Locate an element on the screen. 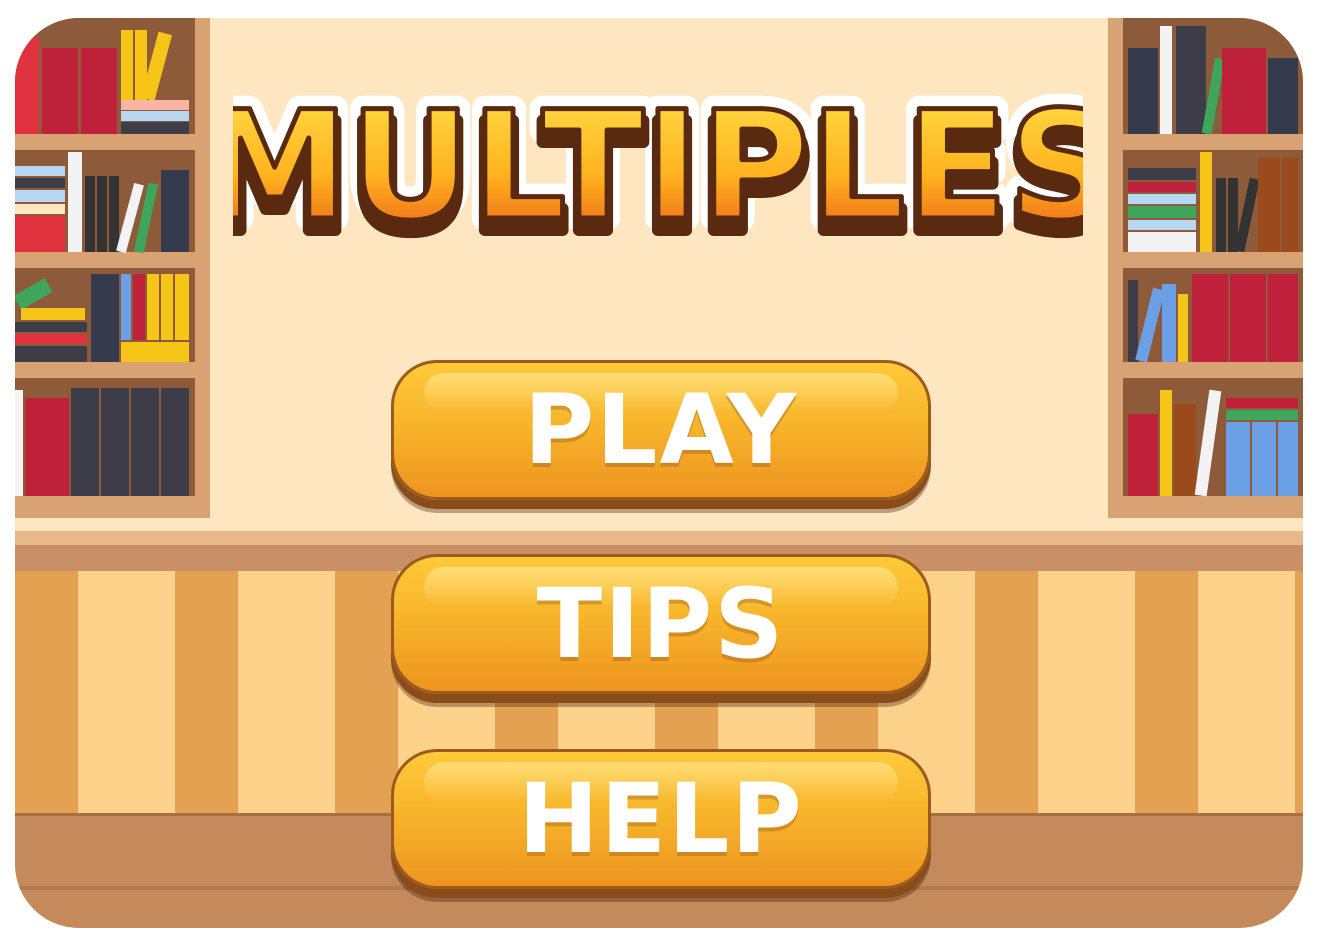 This screenshot has width=1319, height=946. wainscot-top-trim is located at coordinates (659, 538).